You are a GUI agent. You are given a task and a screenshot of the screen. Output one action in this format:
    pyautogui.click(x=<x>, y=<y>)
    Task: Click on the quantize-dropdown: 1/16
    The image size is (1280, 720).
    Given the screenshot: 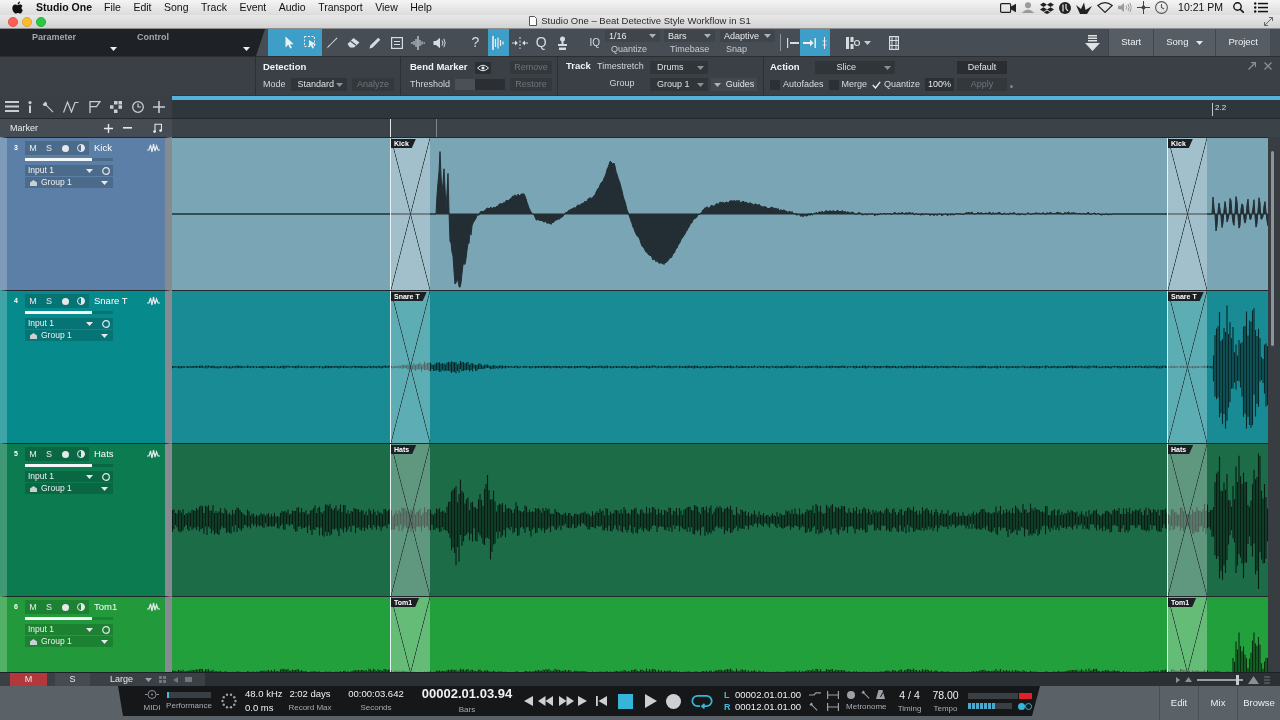 What is the action you would take?
    pyautogui.click(x=633, y=36)
    